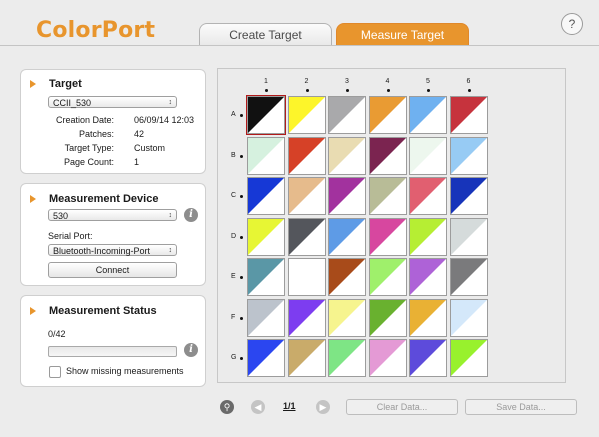 Image resolution: width=599 pixels, height=437 pixels. I want to click on serial-port-select: Bluetooth-Incoming-Port ↕, so click(112, 250).